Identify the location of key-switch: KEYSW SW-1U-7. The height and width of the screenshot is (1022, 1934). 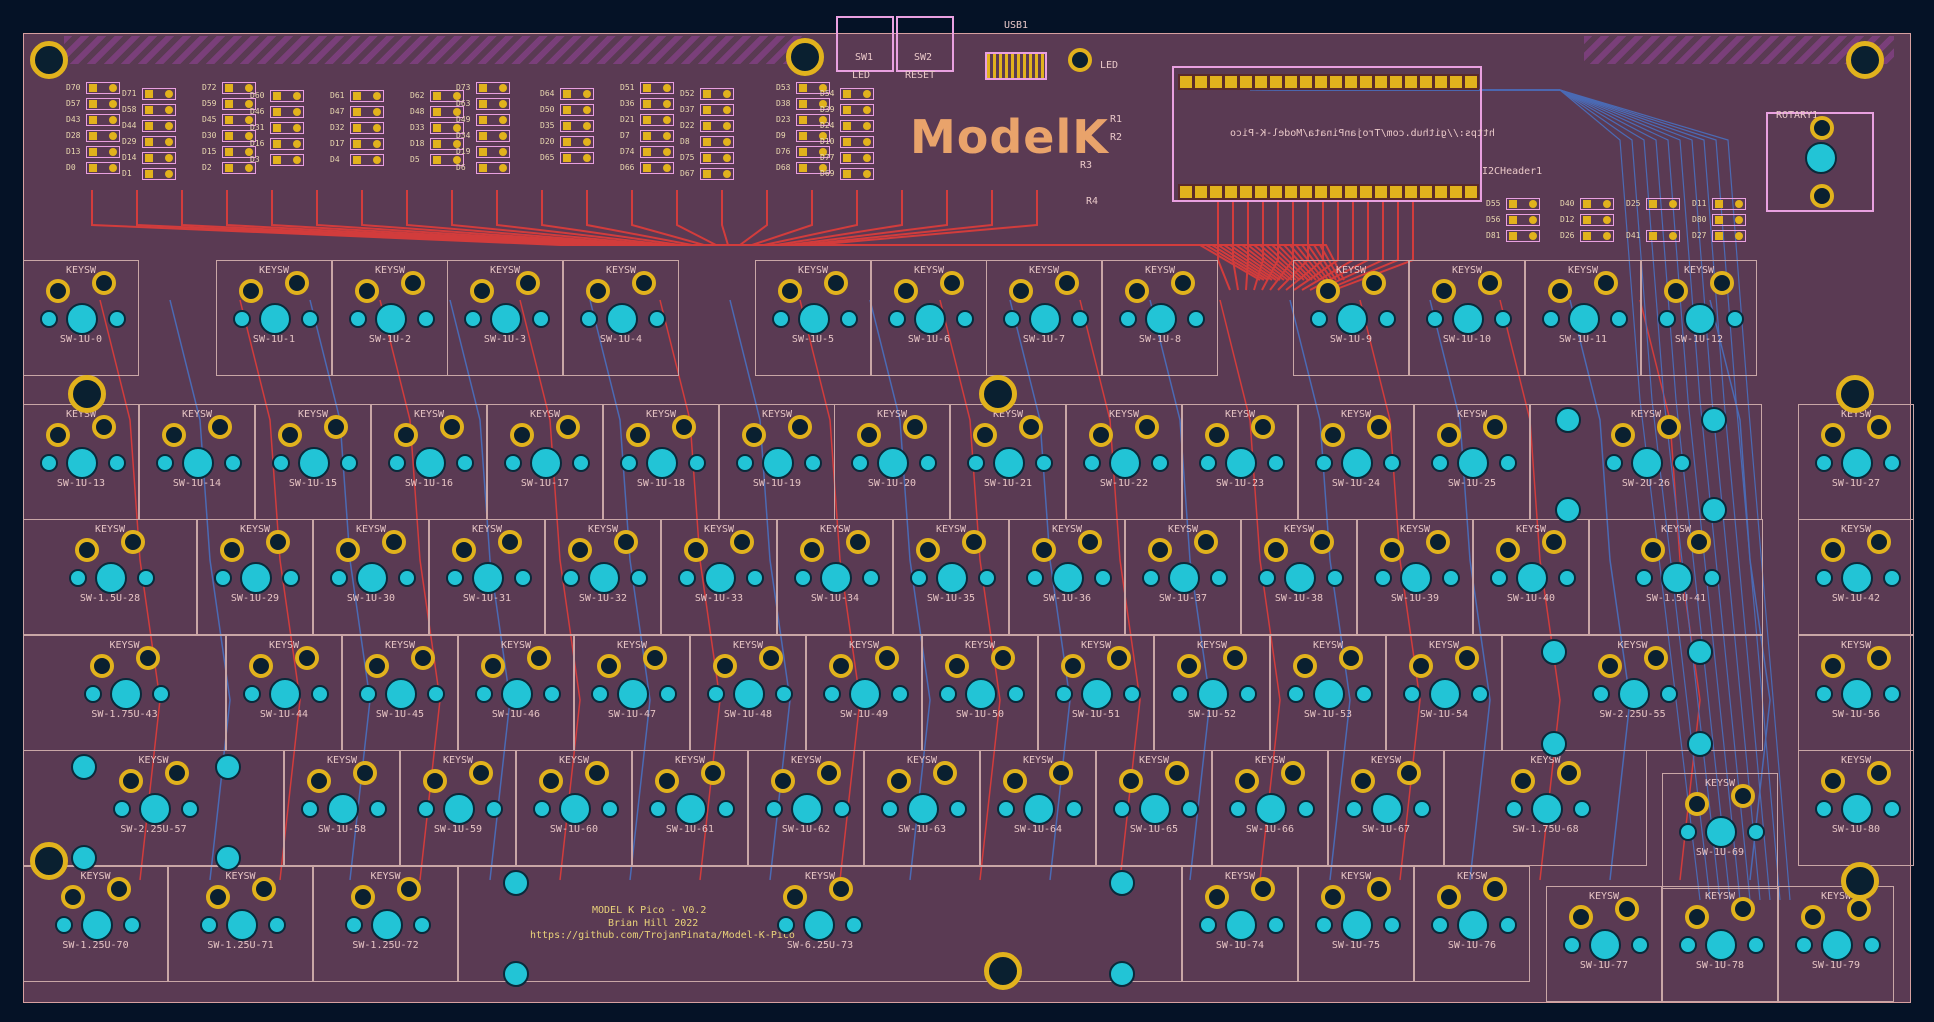
(1044, 318).